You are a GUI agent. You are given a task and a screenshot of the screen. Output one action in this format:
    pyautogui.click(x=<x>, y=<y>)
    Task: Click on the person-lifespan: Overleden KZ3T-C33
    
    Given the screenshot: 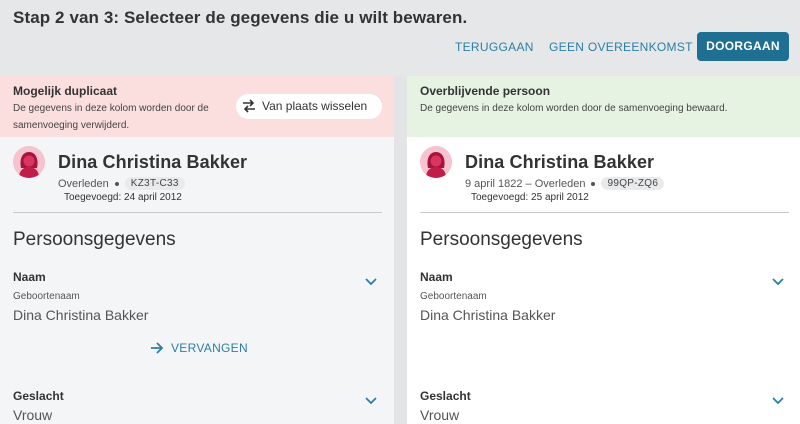 What is the action you would take?
    pyautogui.click(x=121, y=183)
    